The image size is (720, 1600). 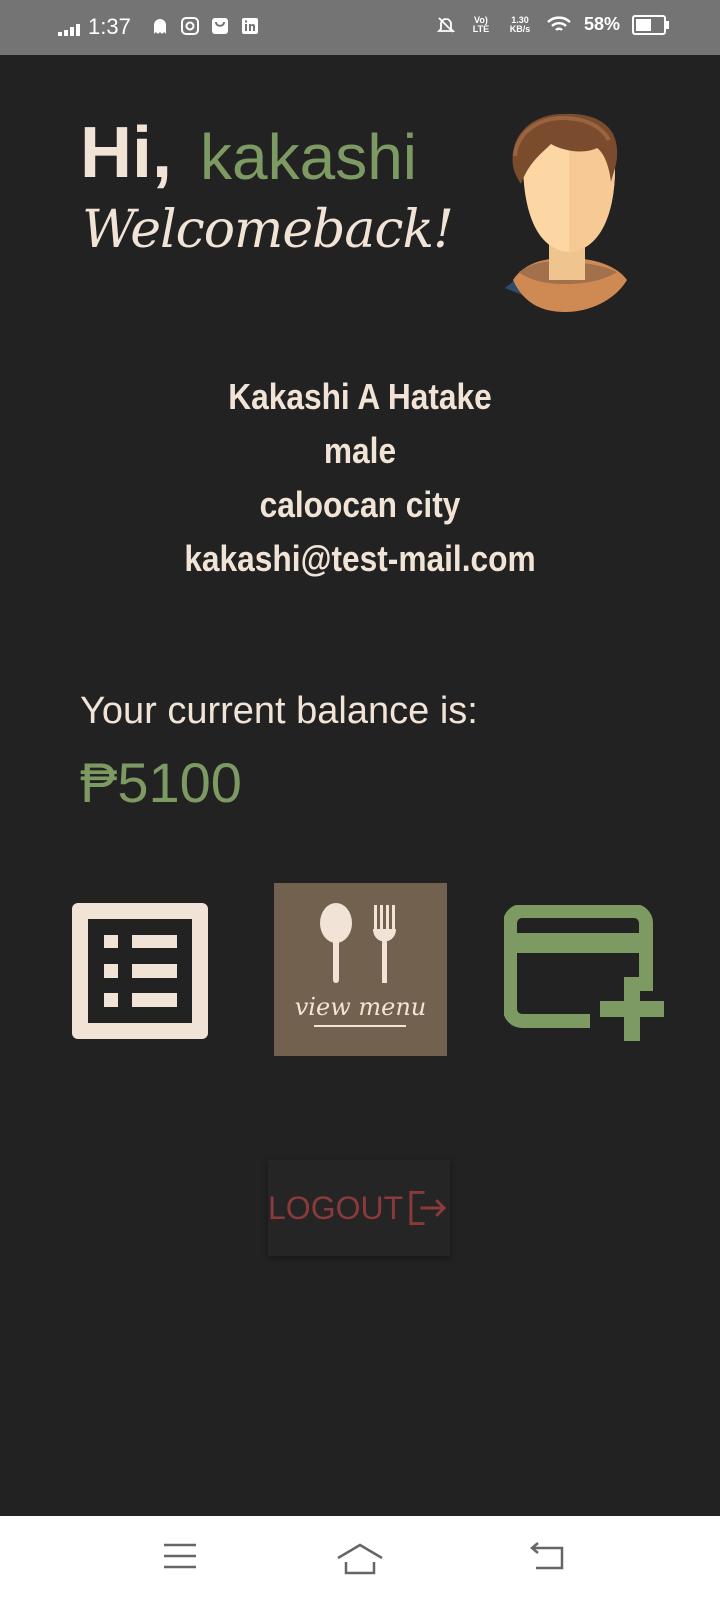 I want to click on caption-underline, so click(x=360, y=1026).